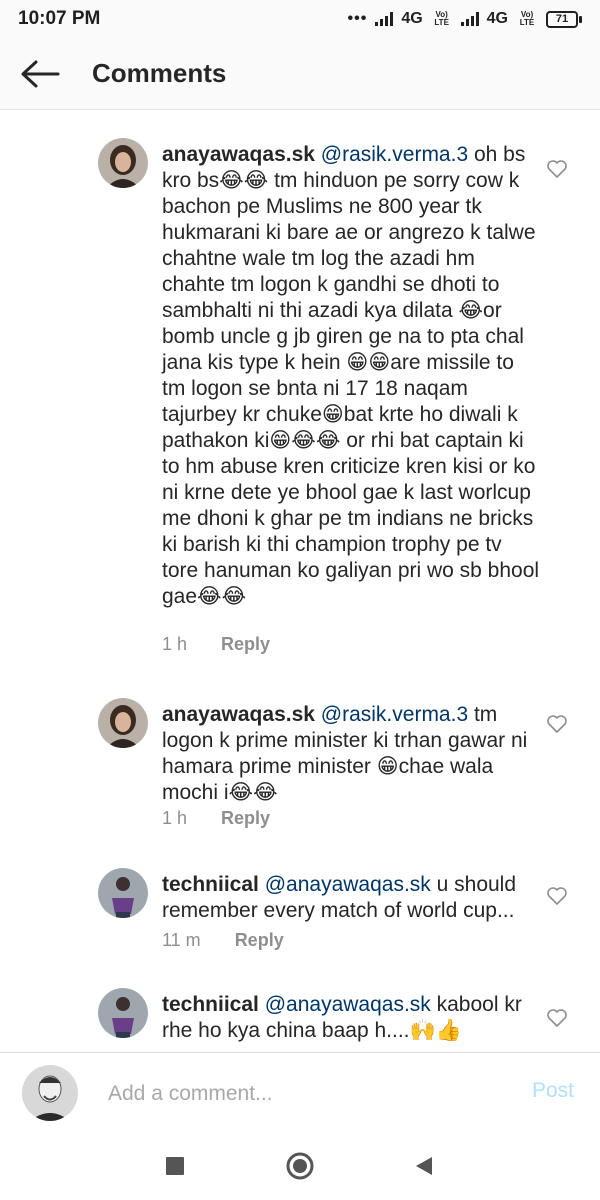 The height and width of the screenshot is (1200, 600). I want to click on my-avatar, so click(50, 1093).